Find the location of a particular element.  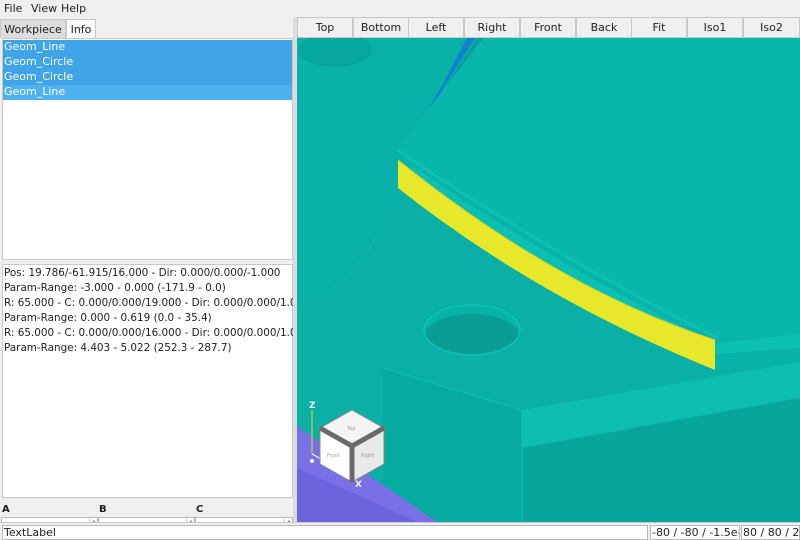

status-dimensions: 80 / 80 / 20 is located at coordinates (770, 532).